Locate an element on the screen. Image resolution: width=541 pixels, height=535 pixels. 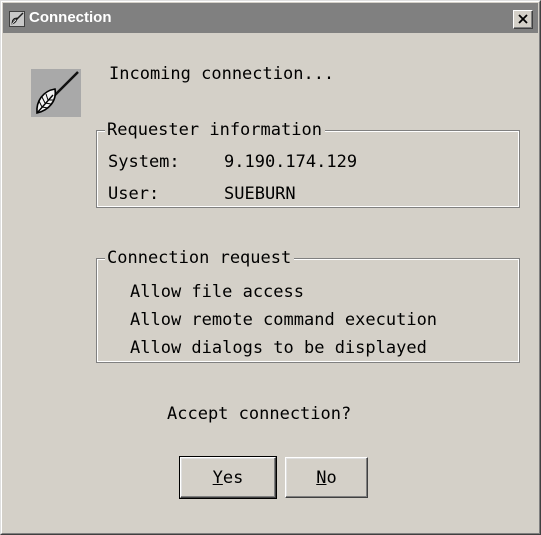
yes-accelerator: Y is located at coordinates (217, 478).